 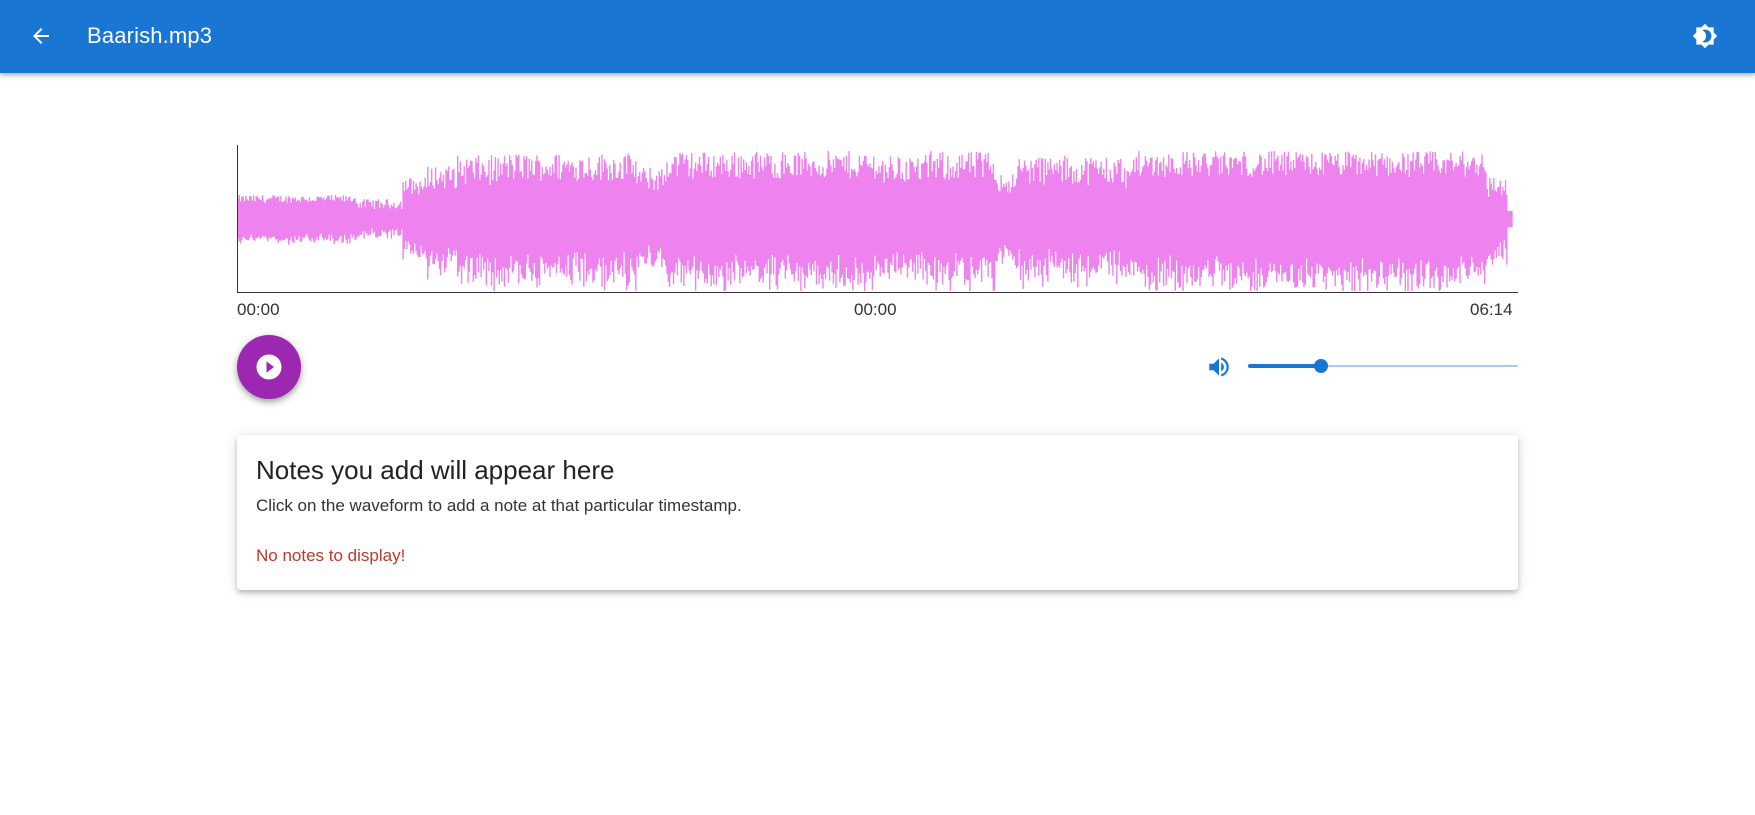 I want to click on notes-title: Notes you add will appear here, so click(x=435, y=470).